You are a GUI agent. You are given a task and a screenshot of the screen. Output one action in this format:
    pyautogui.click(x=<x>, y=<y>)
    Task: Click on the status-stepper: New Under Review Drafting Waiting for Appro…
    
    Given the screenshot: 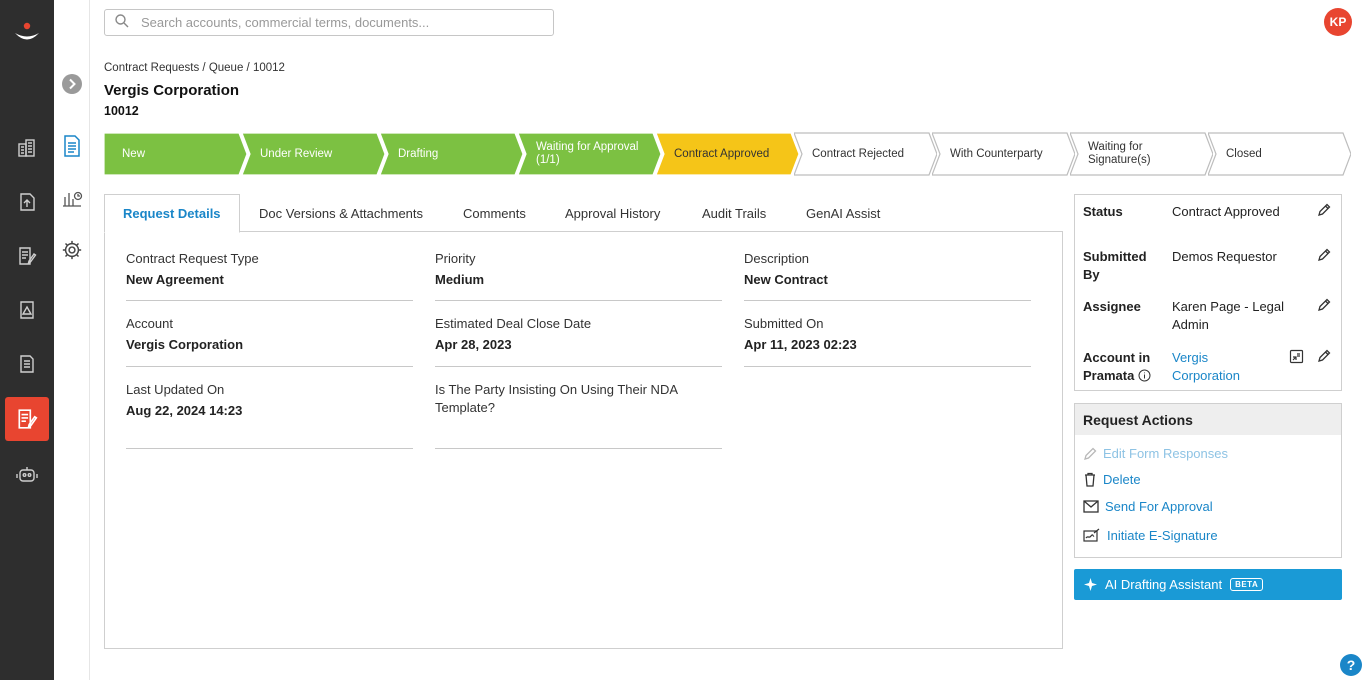 What is the action you would take?
    pyautogui.click(x=729, y=154)
    